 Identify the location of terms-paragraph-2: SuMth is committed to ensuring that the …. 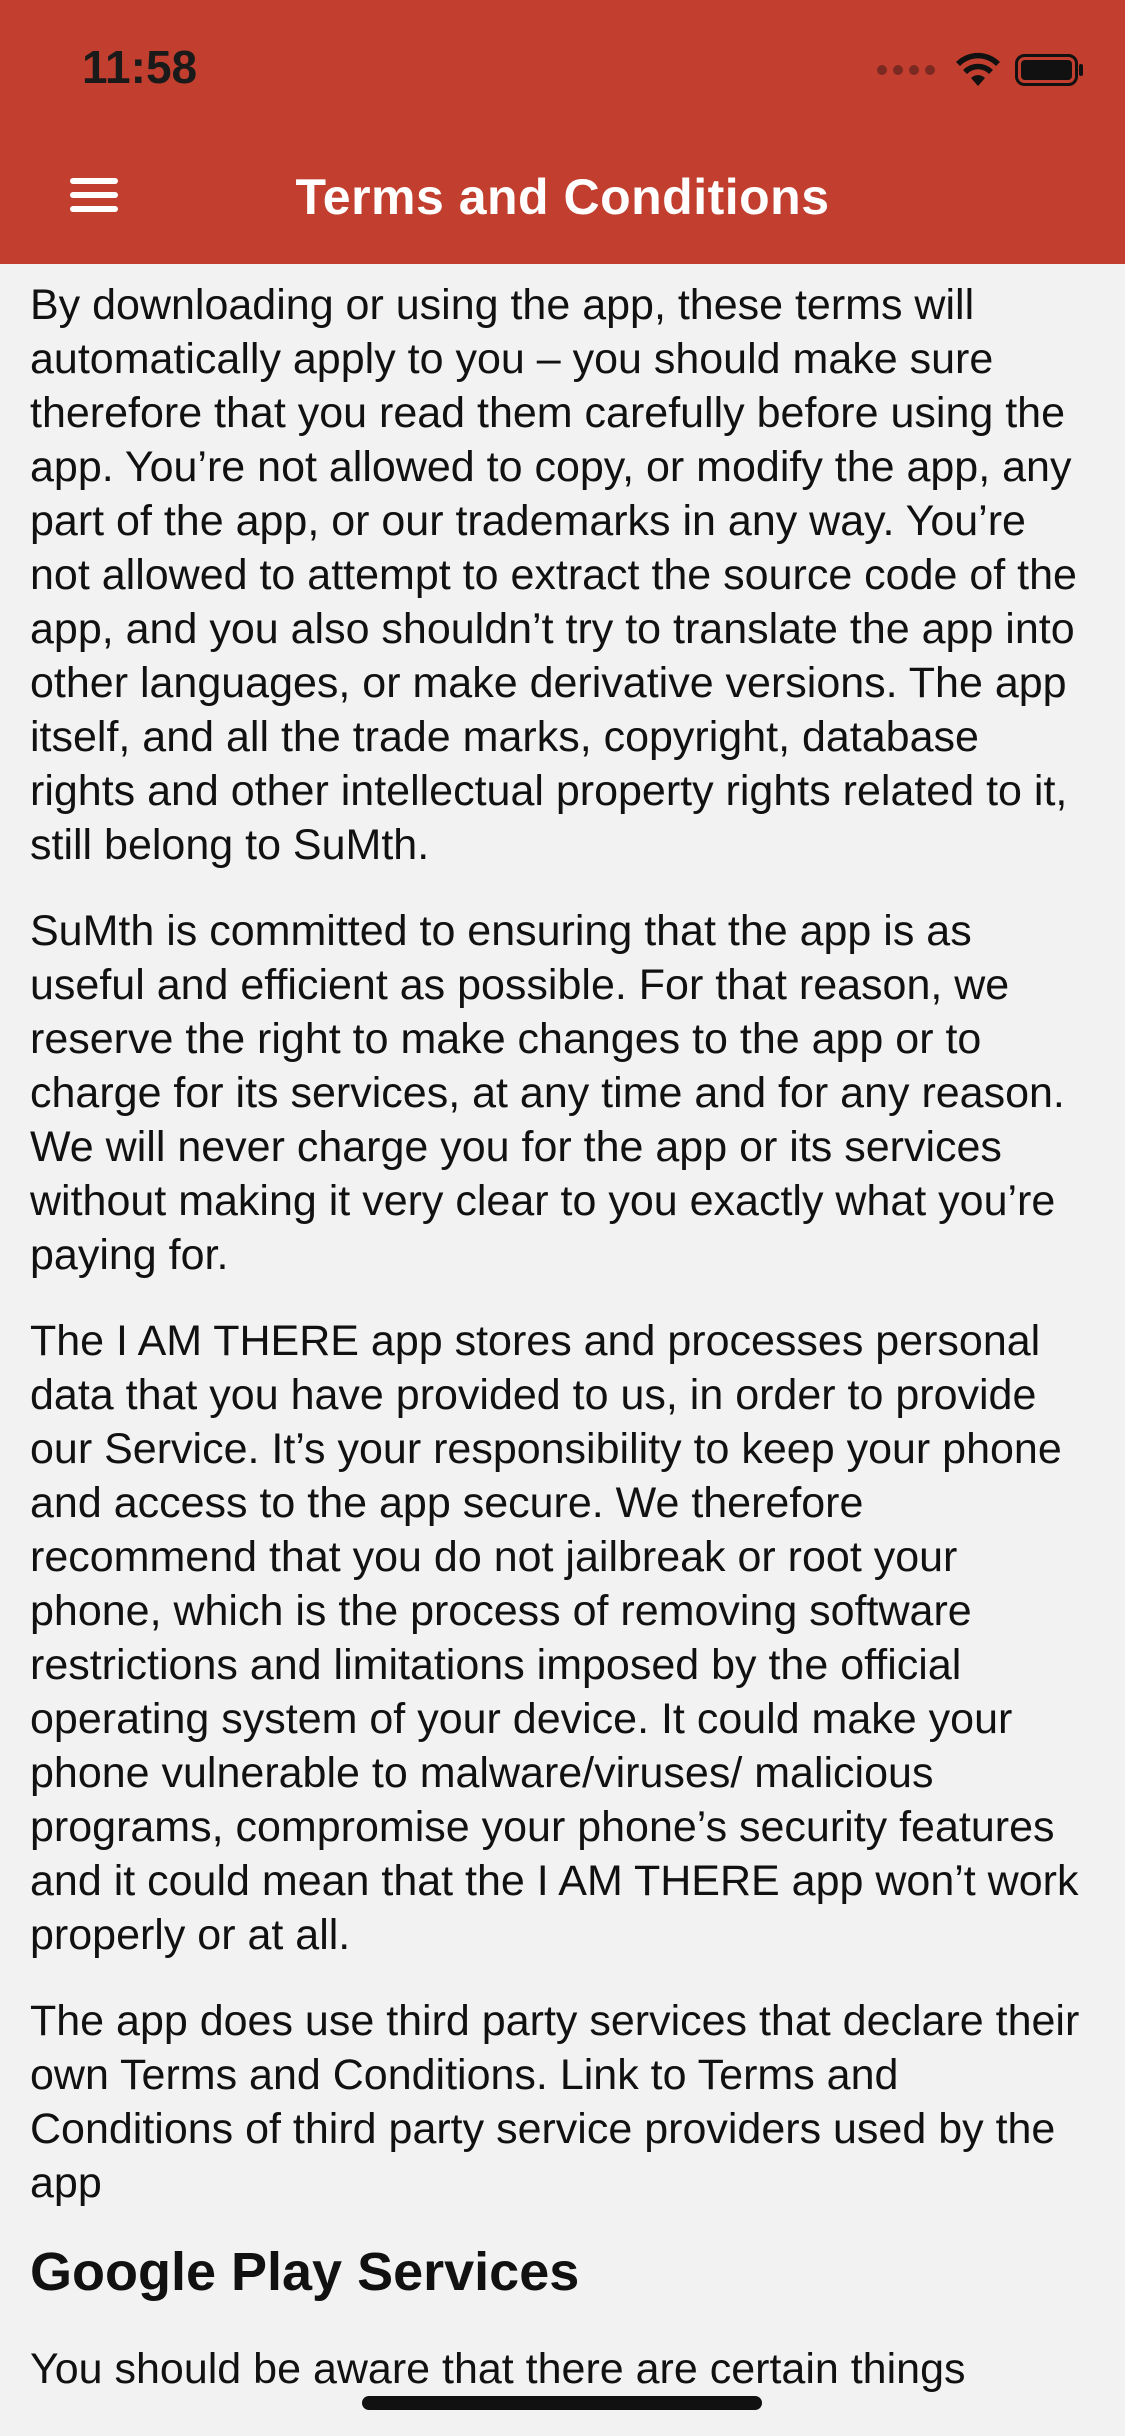
(547, 1093).